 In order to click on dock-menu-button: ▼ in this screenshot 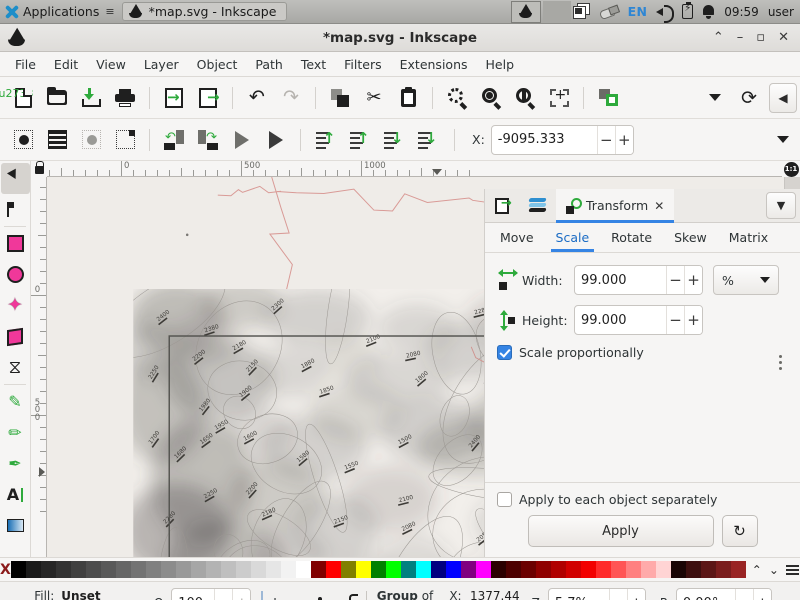, I will do `click(781, 205)`.